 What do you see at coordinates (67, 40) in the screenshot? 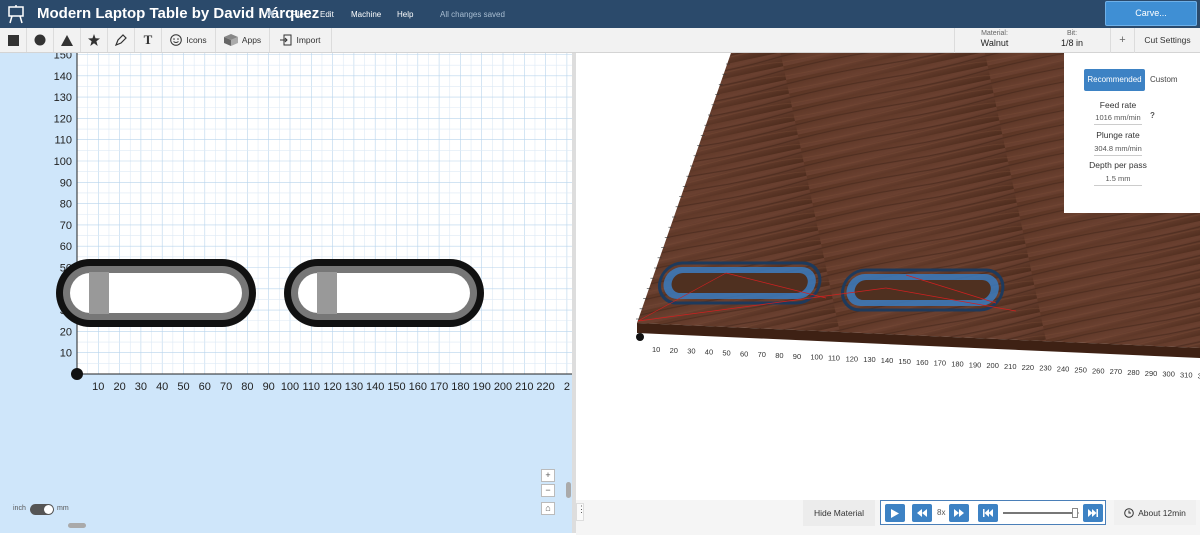
I see `triangle-tool` at bounding box center [67, 40].